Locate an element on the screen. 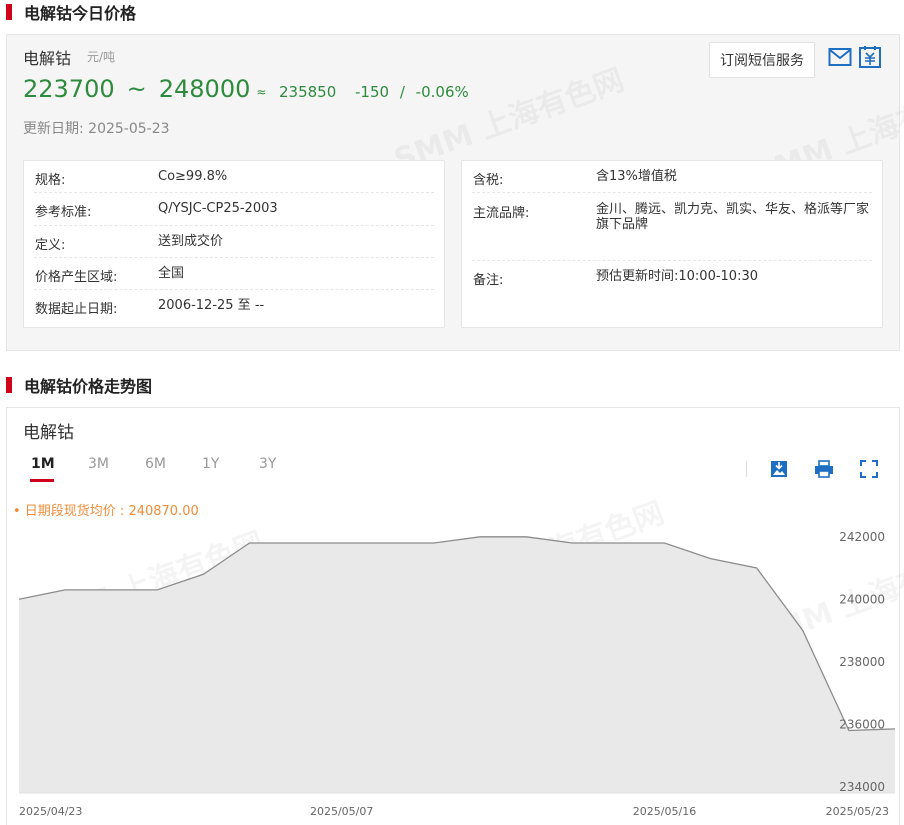 The height and width of the screenshot is (825, 904). info-value: 送到成交价 is located at coordinates (191, 241).